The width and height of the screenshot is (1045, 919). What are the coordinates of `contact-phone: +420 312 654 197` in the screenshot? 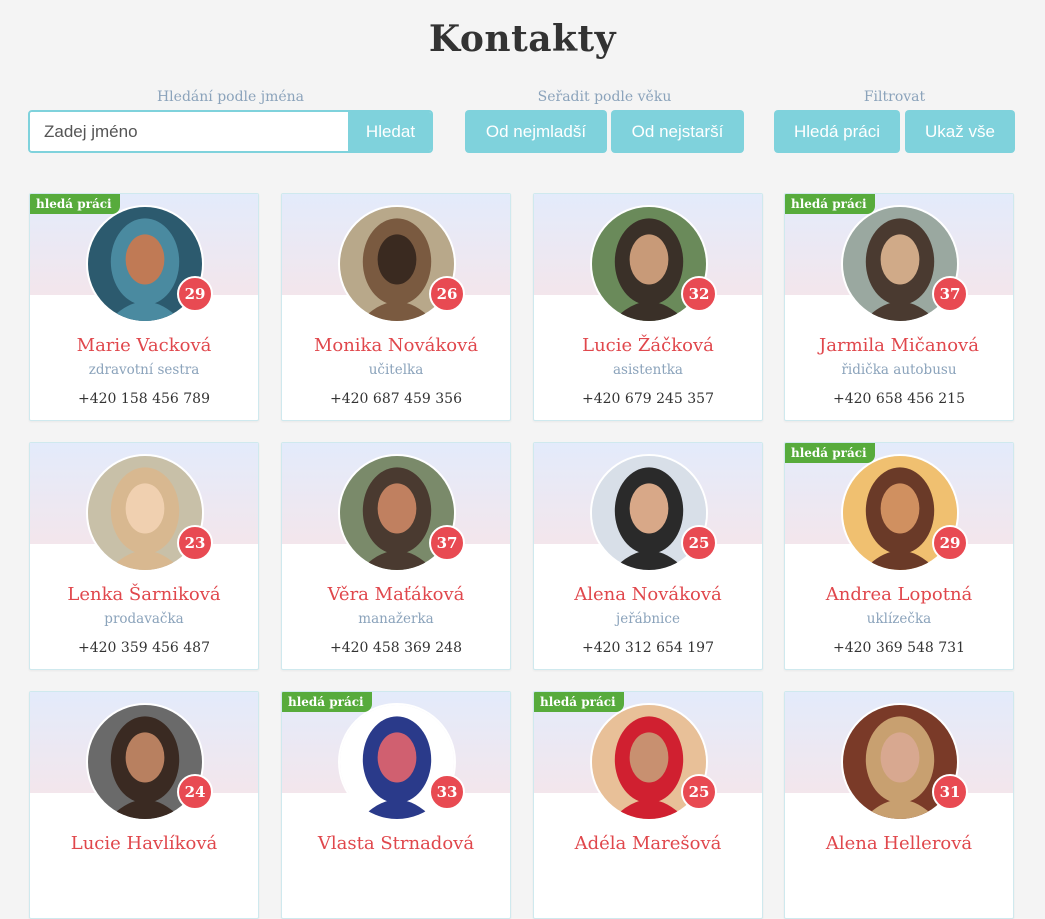 It's located at (648, 648).